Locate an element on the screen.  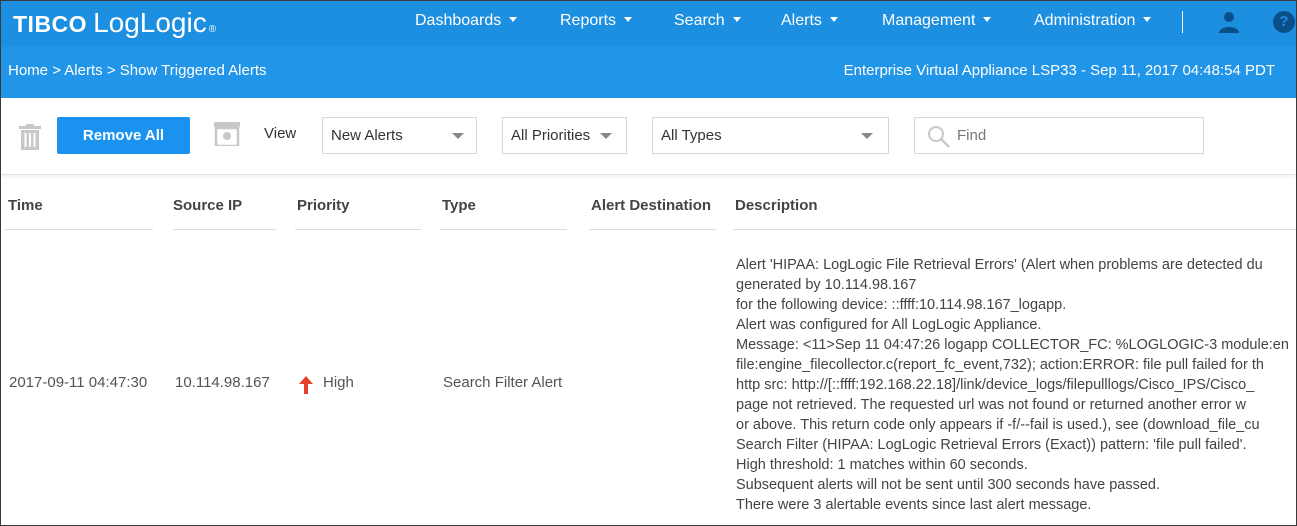
nav-reports: Reports is located at coordinates (596, 21).